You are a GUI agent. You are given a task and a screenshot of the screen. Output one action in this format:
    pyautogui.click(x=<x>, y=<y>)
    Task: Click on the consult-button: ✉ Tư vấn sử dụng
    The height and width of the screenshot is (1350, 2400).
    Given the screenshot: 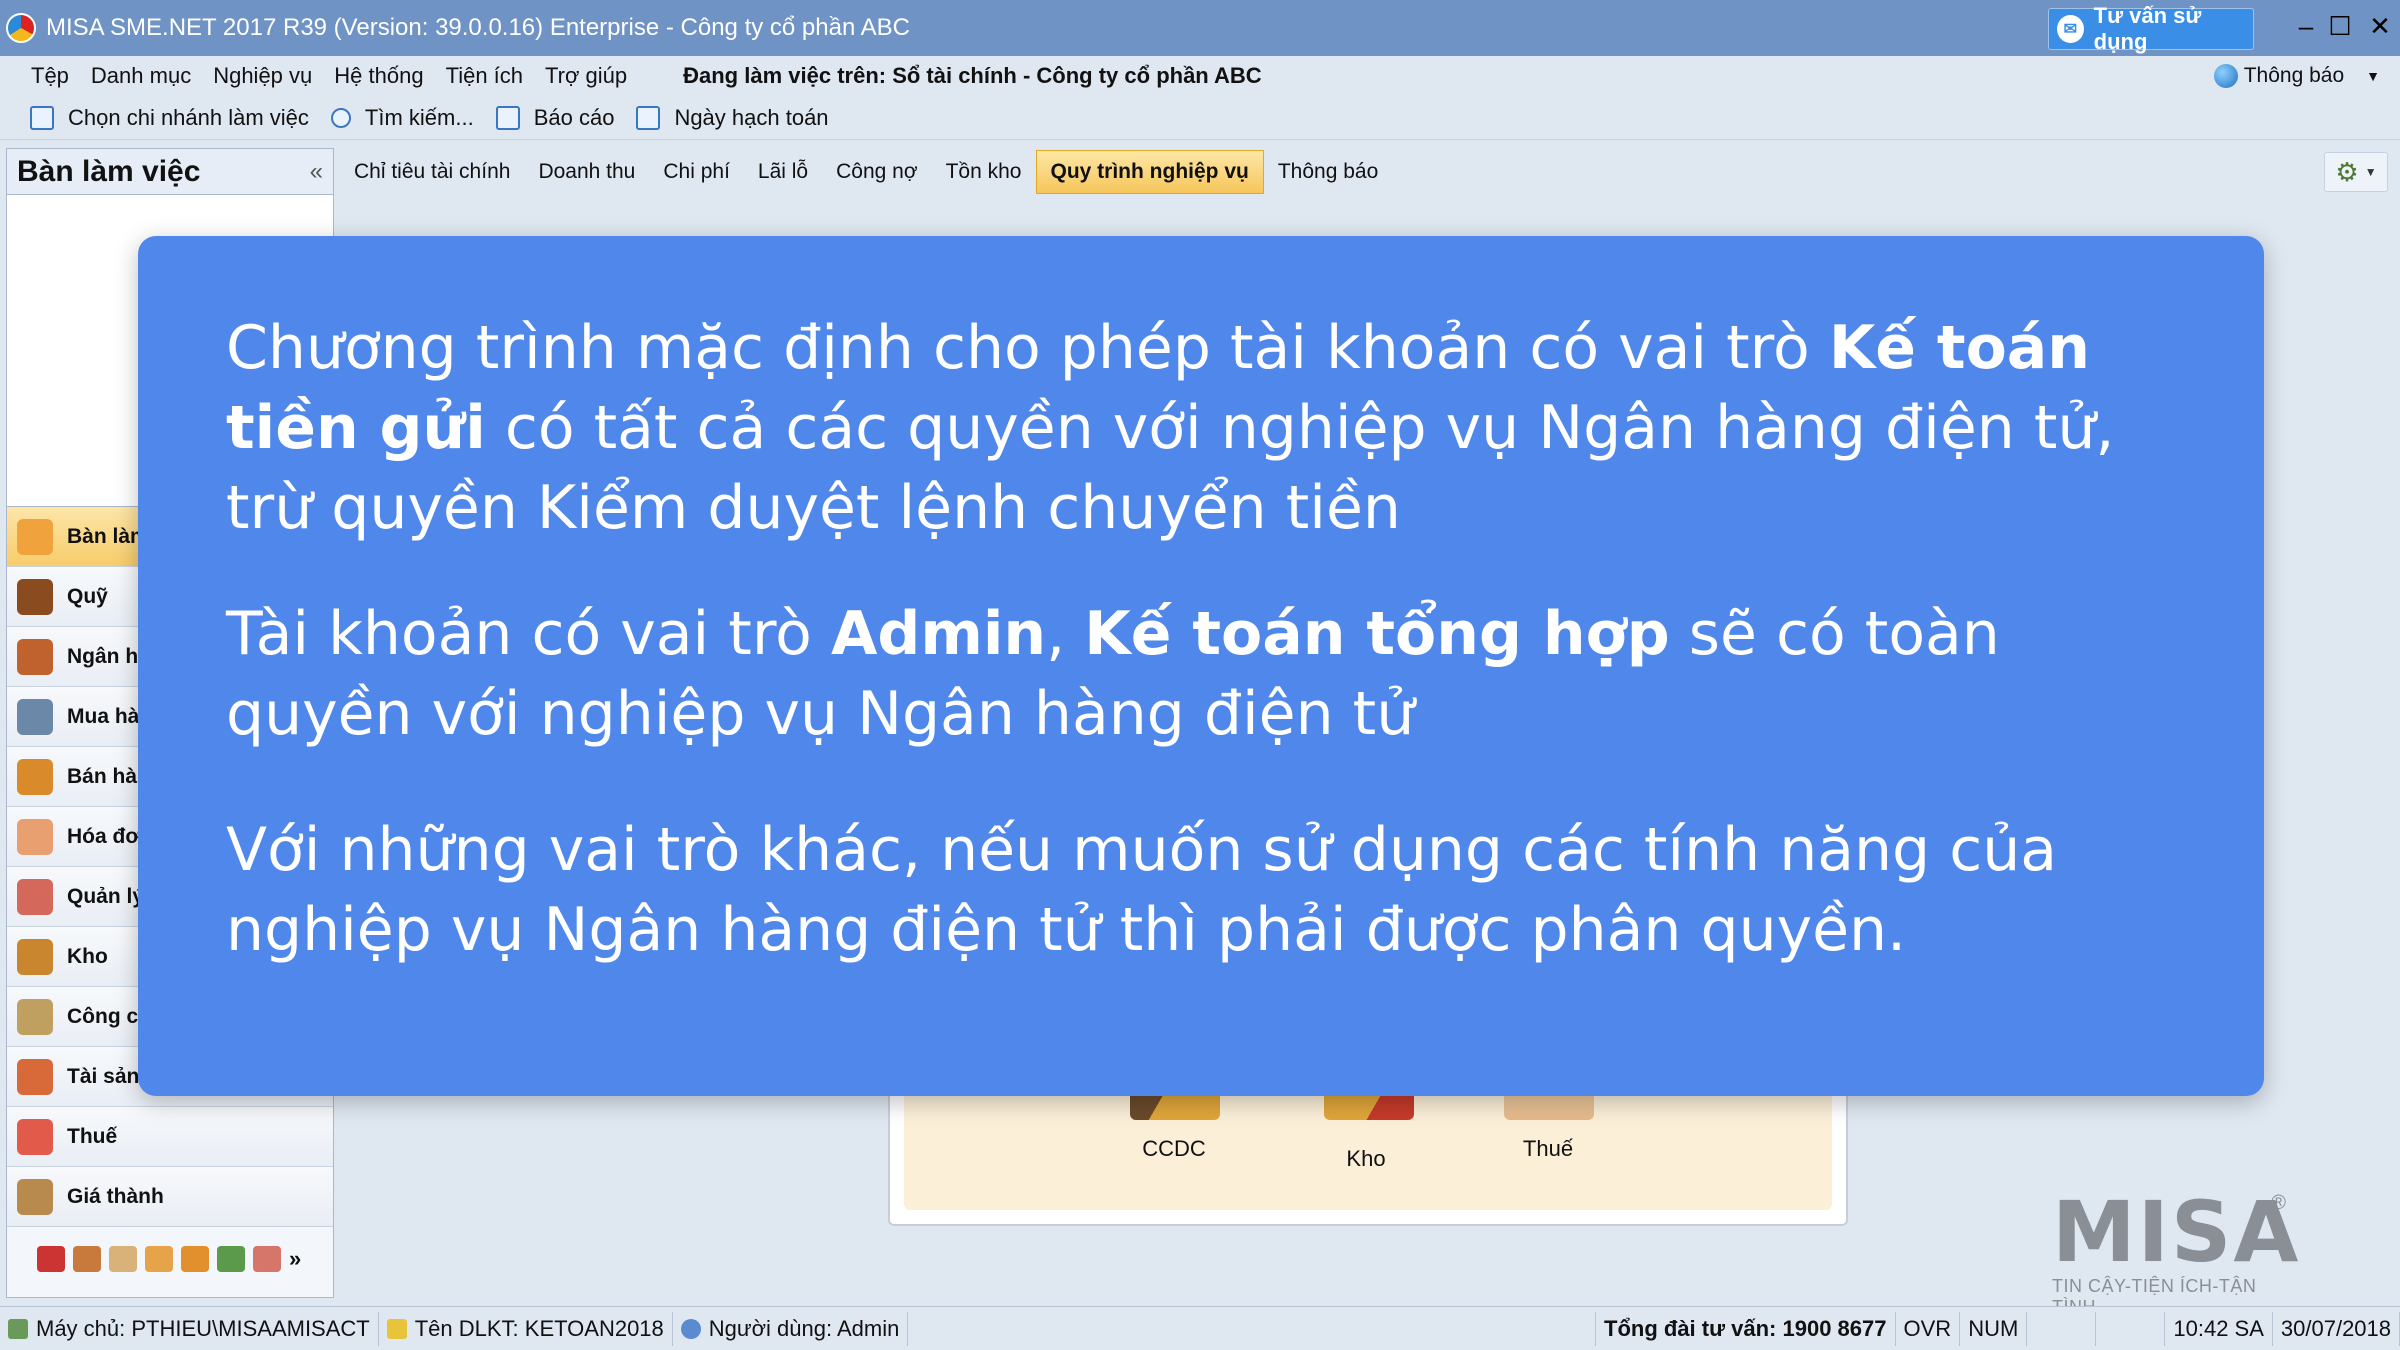 What is the action you would take?
    pyautogui.click(x=2151, y=28)
    